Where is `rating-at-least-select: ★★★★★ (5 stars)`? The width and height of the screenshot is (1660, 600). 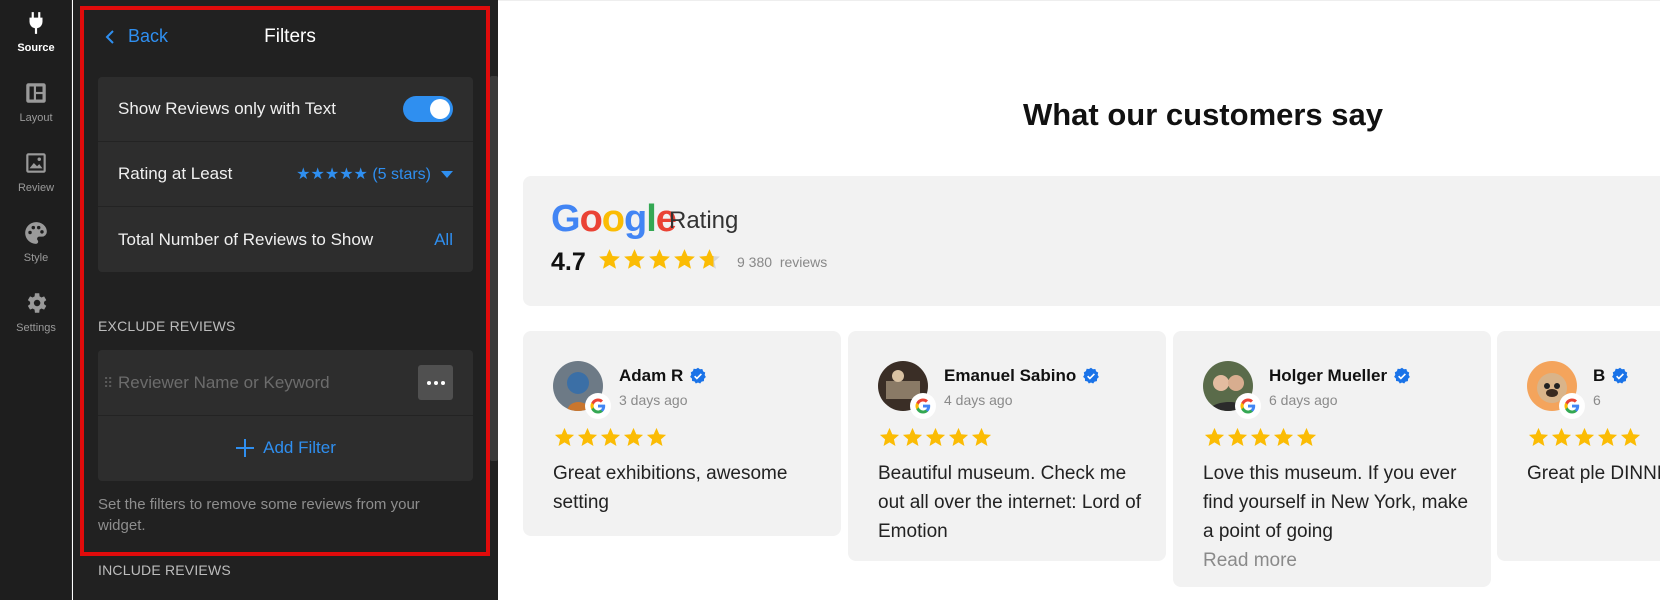
rating-at-least-select: ★★★★★ (5 stars) is located at coordinates (374, 174).